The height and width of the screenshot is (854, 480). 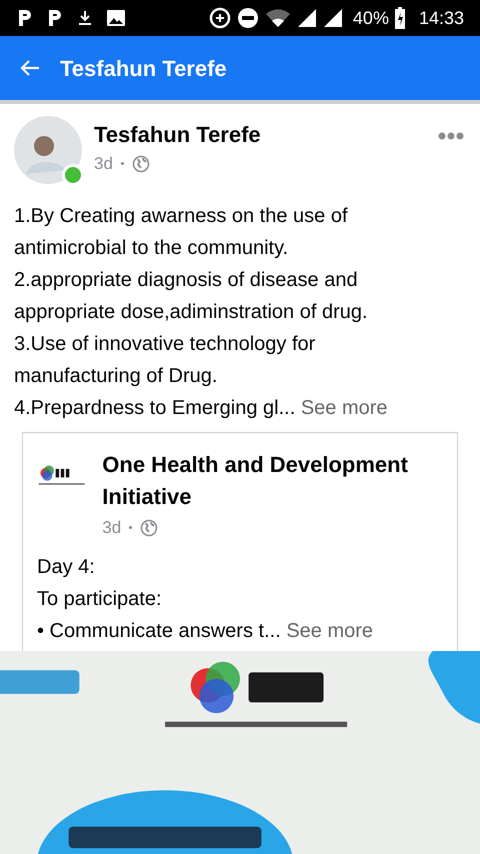 I want to click on author-name: Tesfahun Terefe, so click(x=177, y=134).